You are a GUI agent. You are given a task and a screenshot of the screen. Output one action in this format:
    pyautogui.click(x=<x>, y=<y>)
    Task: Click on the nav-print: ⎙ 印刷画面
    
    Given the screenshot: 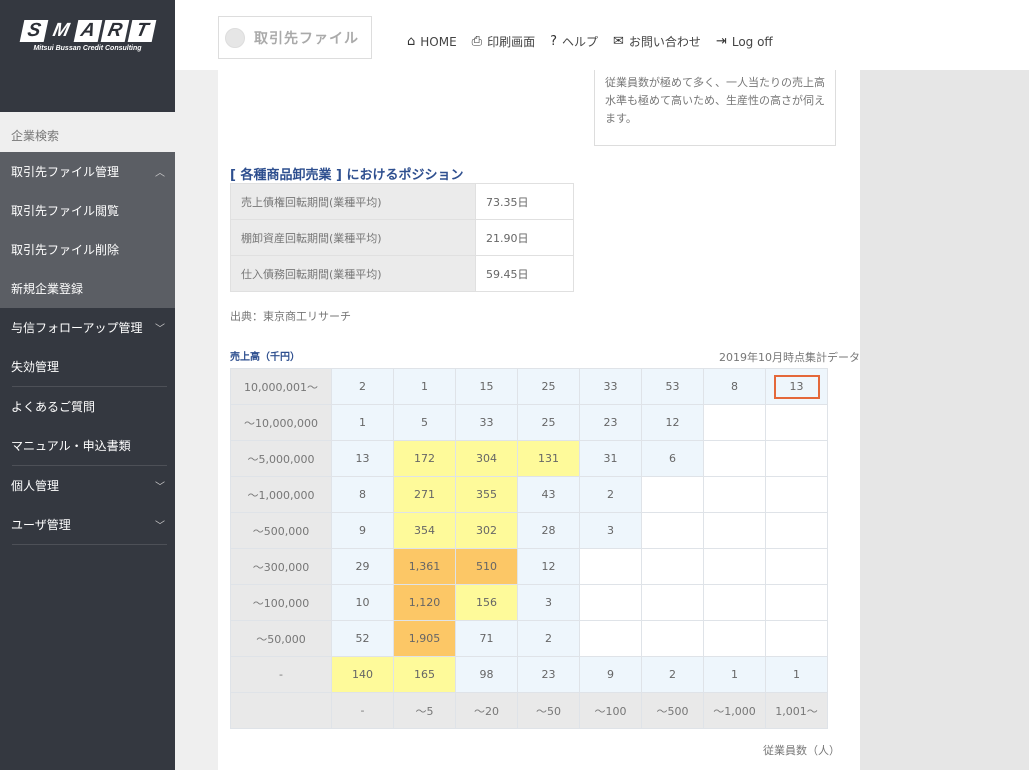 What is the action you would take?
    pyautogui.click(x=503, y=41)
    